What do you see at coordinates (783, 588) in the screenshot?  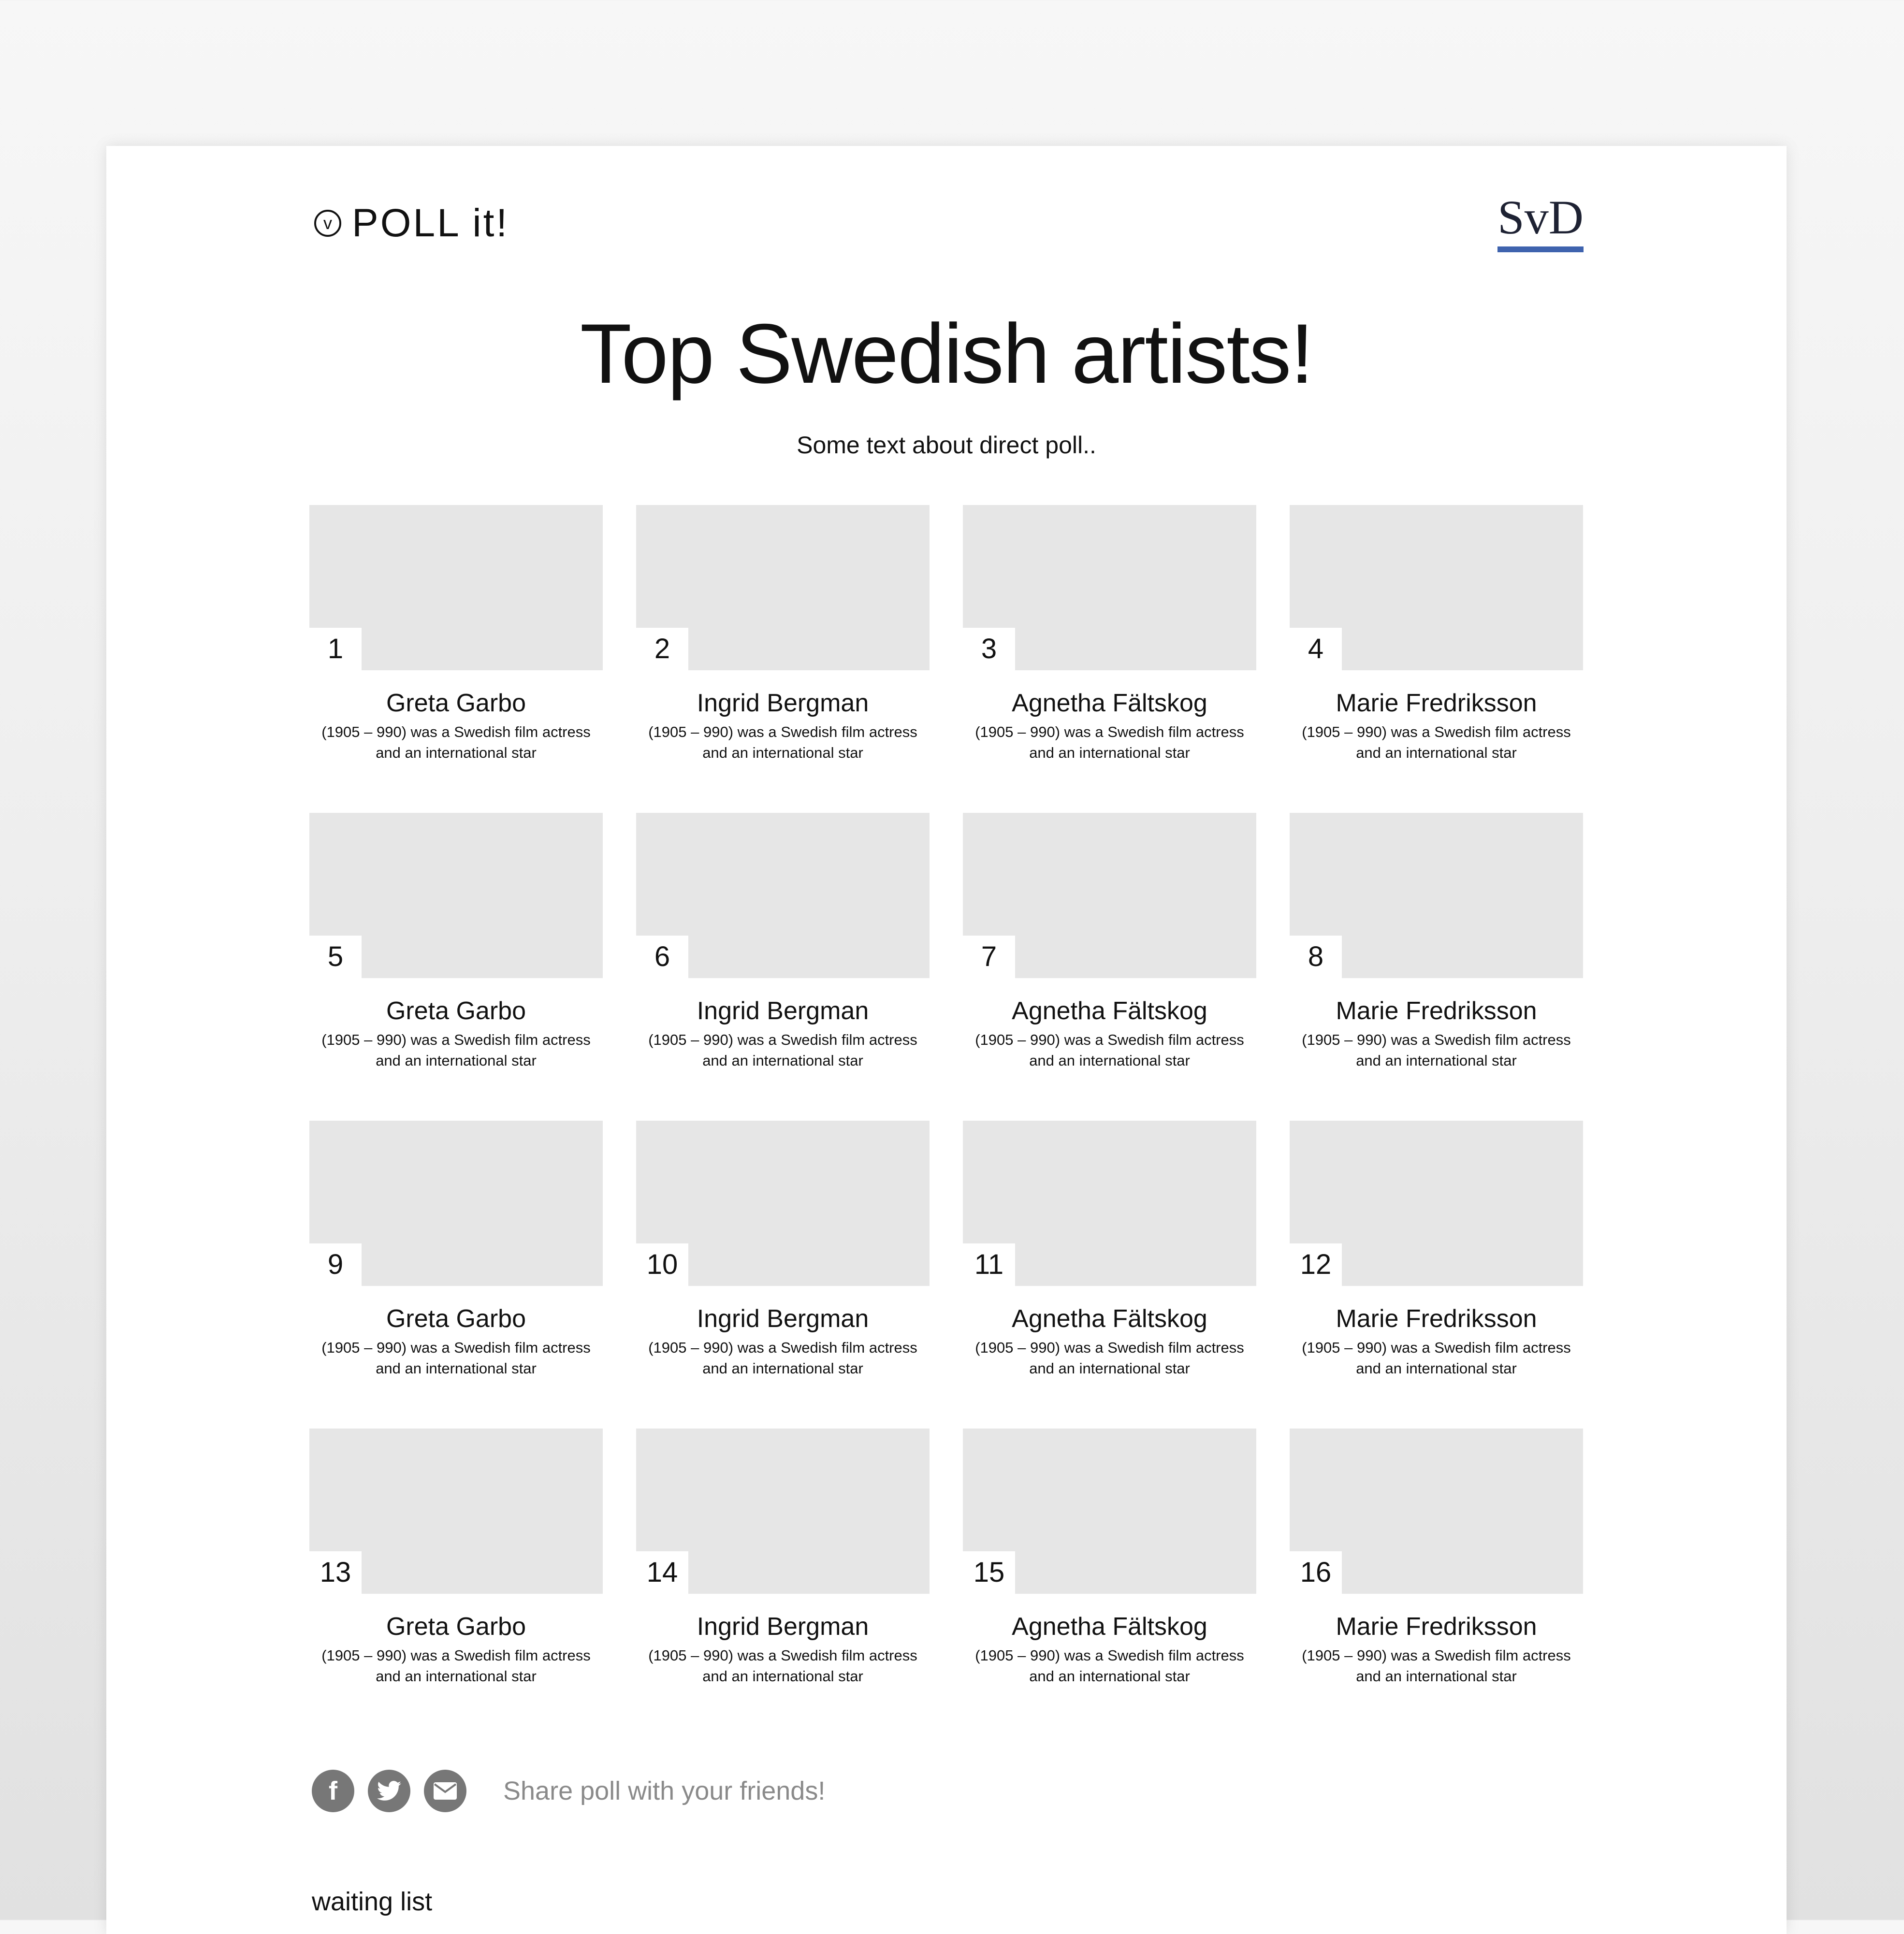 I see `artist-image-placeholder: 2` at bounding box center [783, 588].